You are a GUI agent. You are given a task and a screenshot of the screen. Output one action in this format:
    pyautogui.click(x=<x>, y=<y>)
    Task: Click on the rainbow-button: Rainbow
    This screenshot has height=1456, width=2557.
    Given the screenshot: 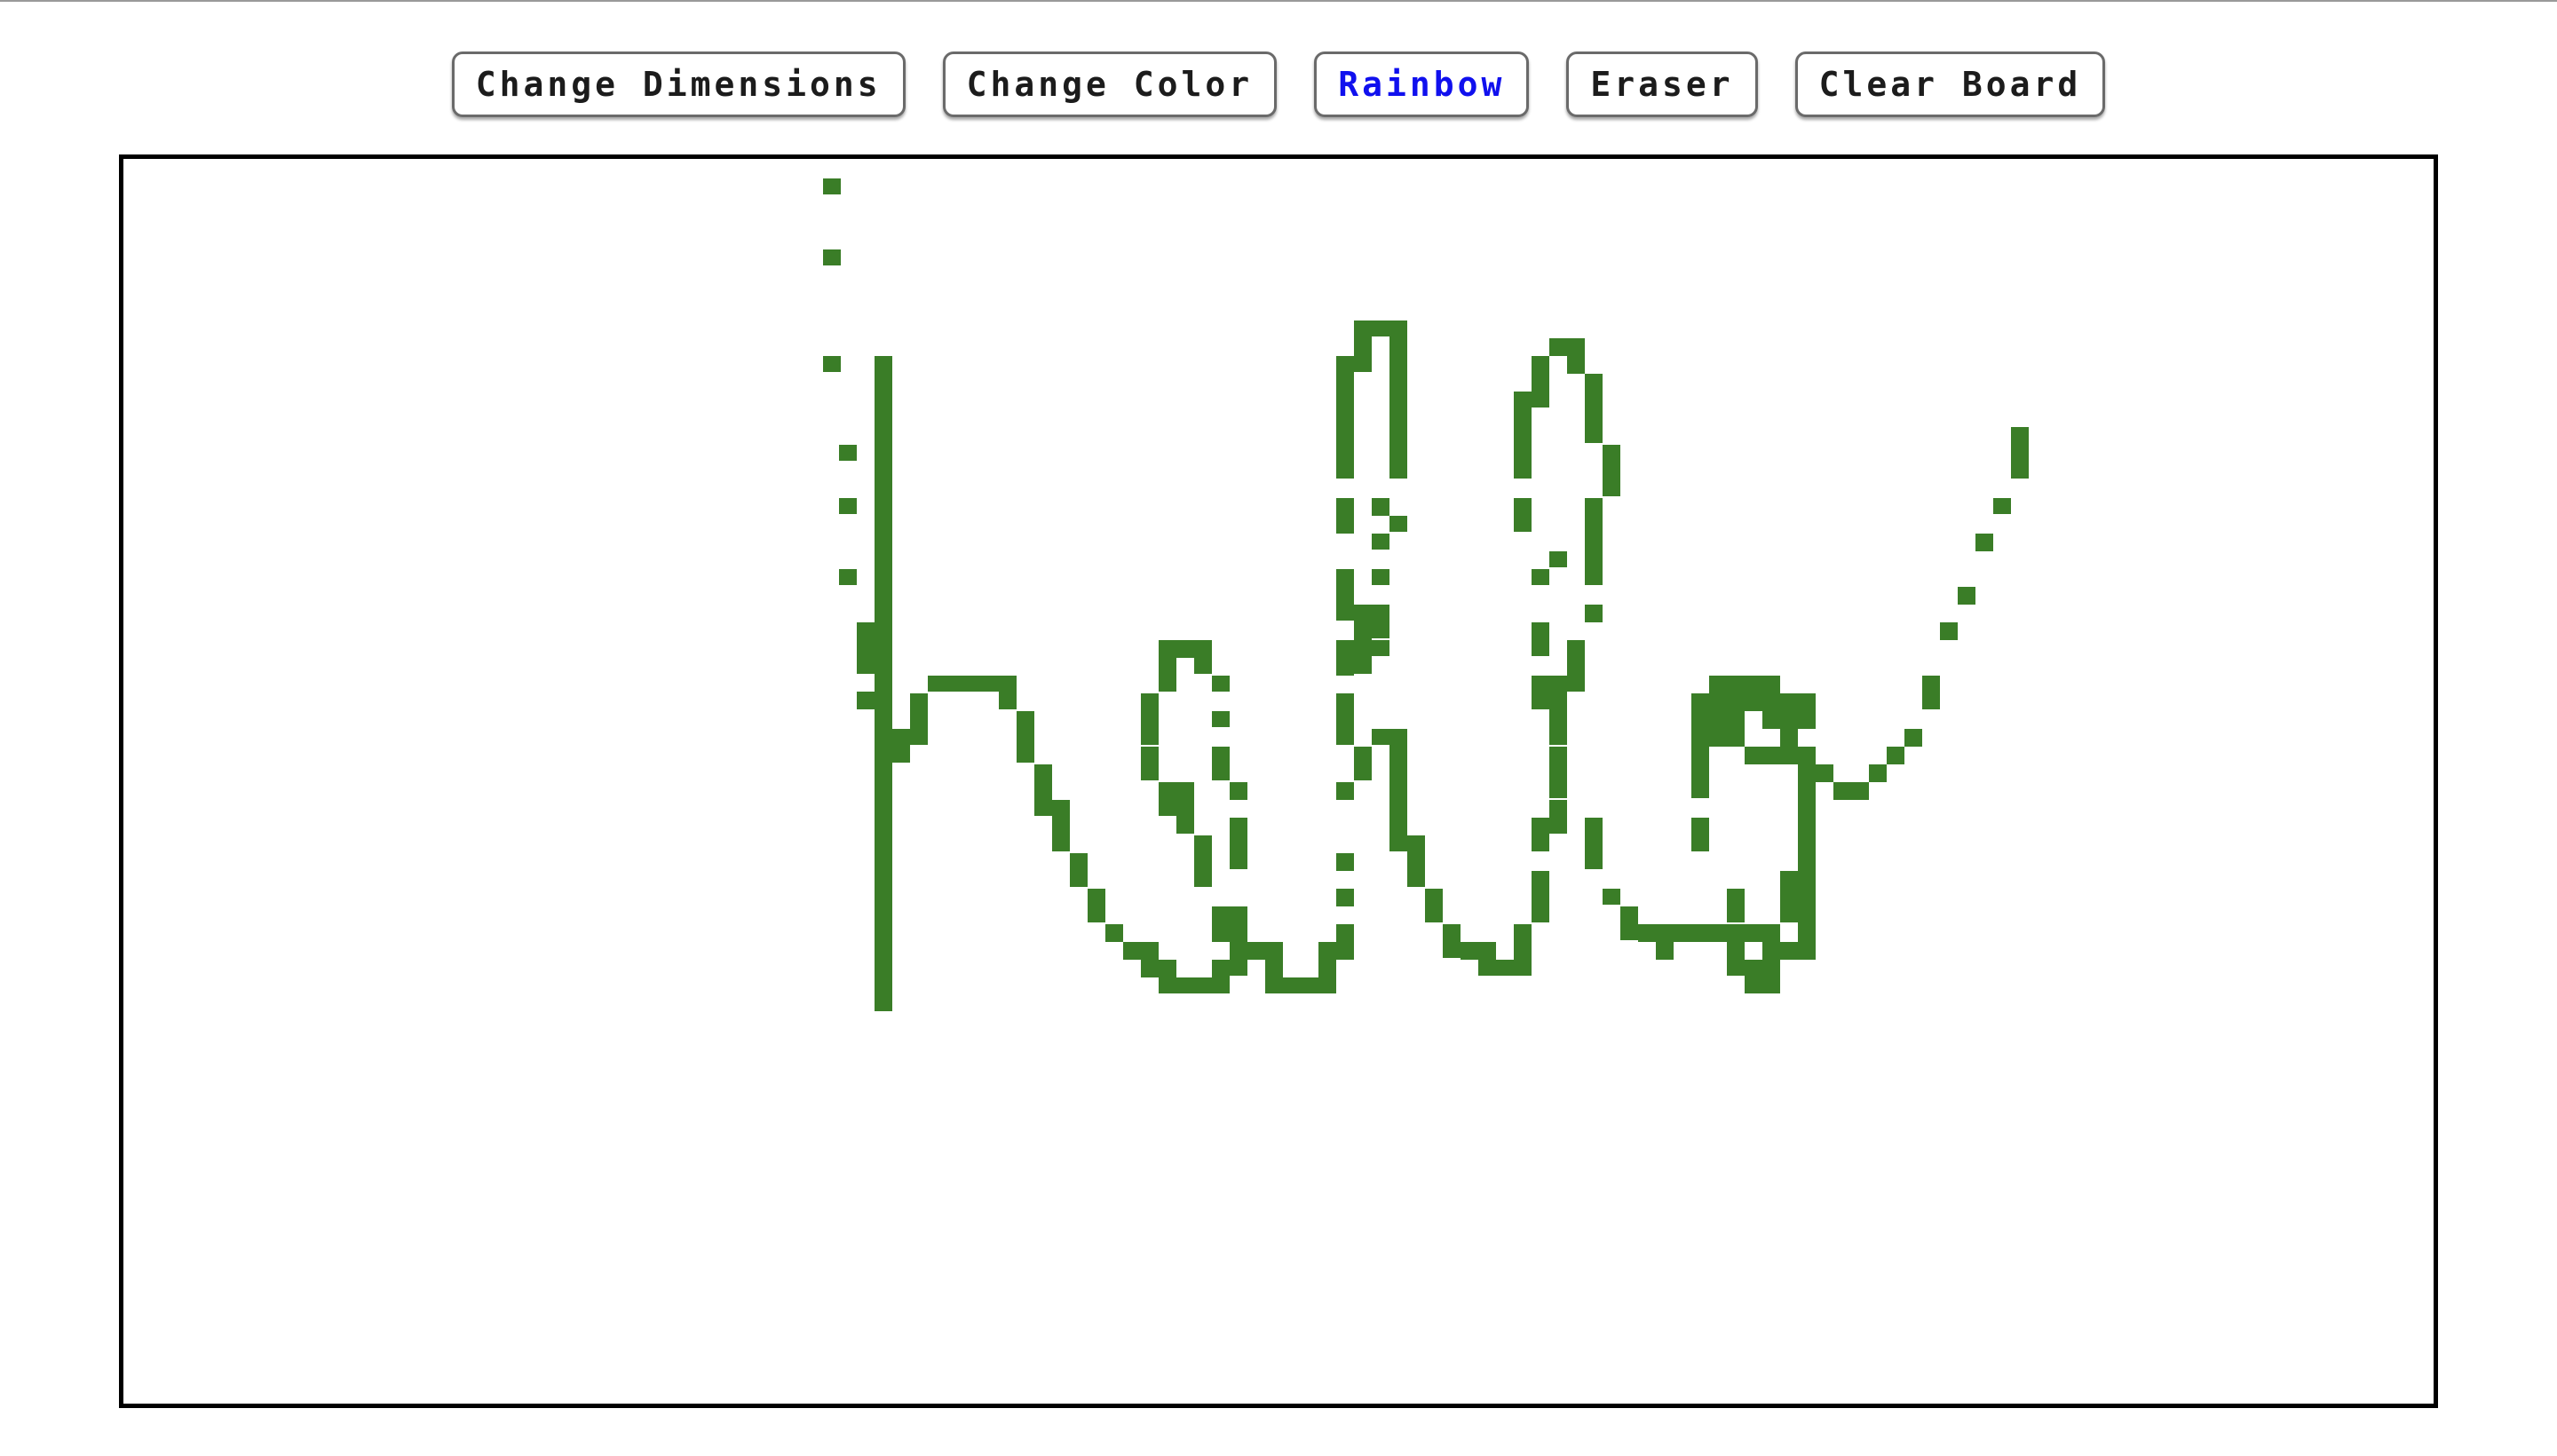 What is the action you would take?
    pyautogui.click(x=1422, y=84)
    